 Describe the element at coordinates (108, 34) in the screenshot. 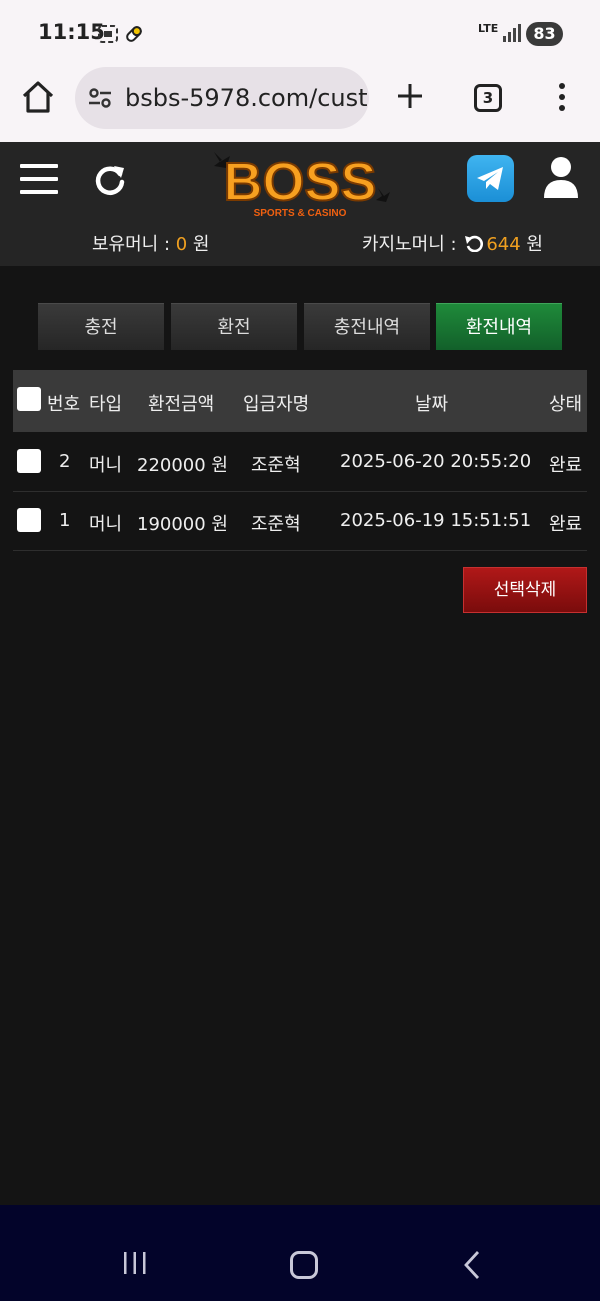

I see `screenshot-icon` at that location.